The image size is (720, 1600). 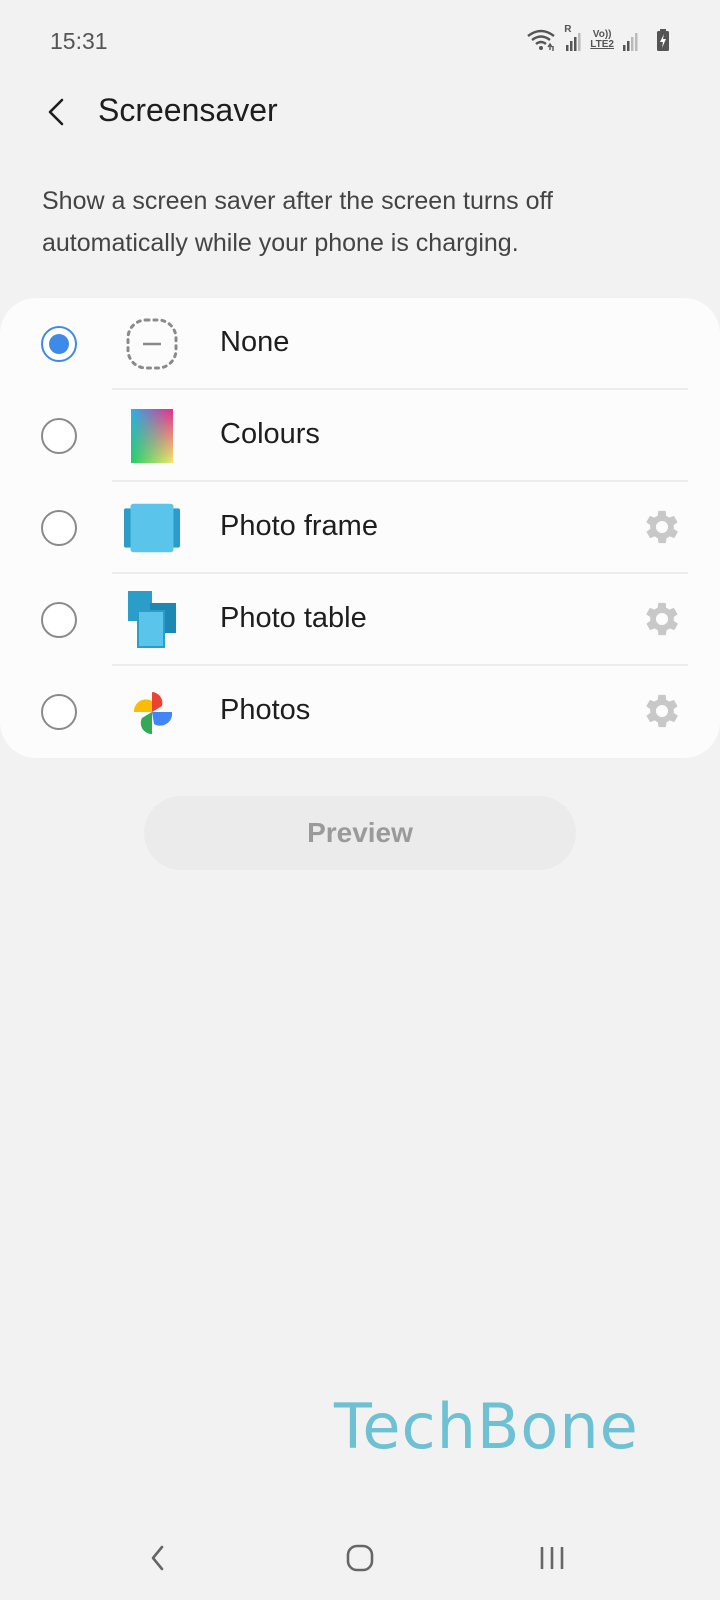 I want to click on back-button, so click(x=56, y=114).